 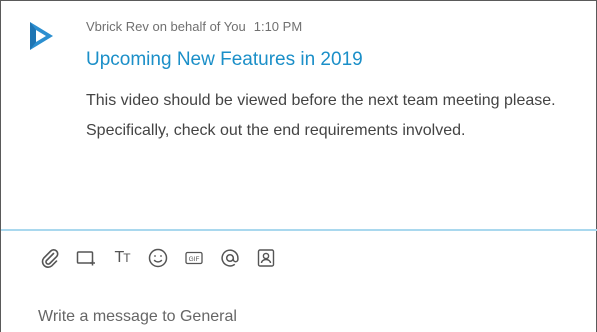 What do you see at coordinates (122, 258) in the screenshot?
I see `format-text-icon: TT` at bounding box center [122, 258].